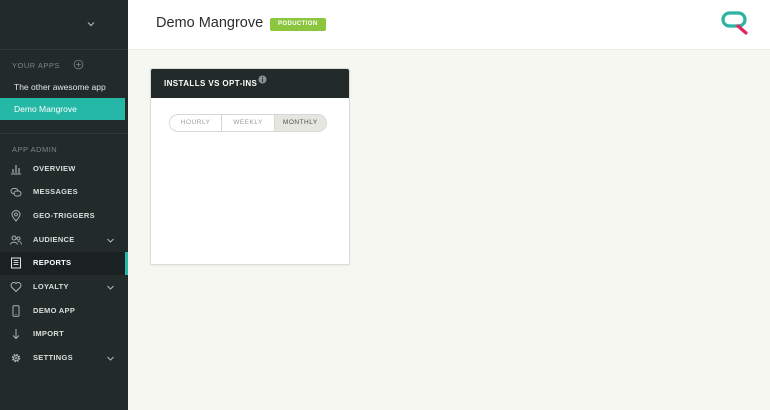  I want to click on nav-item-geo-triggers: GEO-TRIGGERS, so click(64, 216).